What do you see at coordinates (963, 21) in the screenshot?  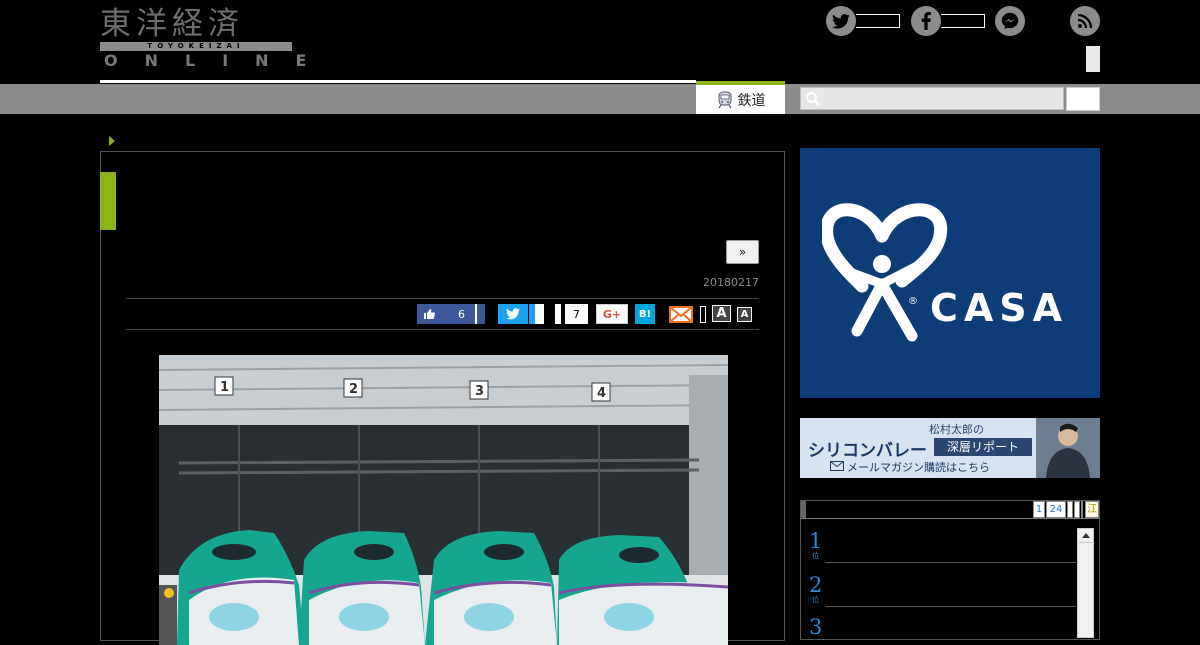 I see `facebook-count-box` at bounding box center [963, 21].